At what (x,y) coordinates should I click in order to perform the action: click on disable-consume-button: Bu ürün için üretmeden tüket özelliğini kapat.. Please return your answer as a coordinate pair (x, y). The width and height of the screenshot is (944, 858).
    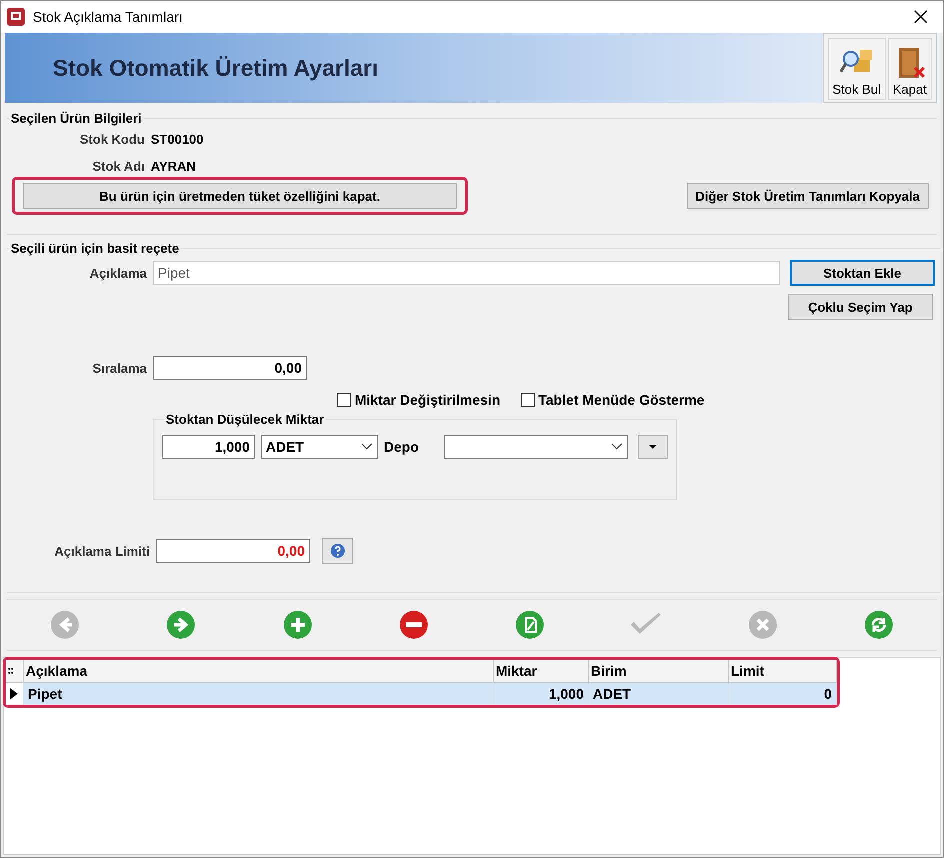
    Looking at the image, I should click on (240, 196).